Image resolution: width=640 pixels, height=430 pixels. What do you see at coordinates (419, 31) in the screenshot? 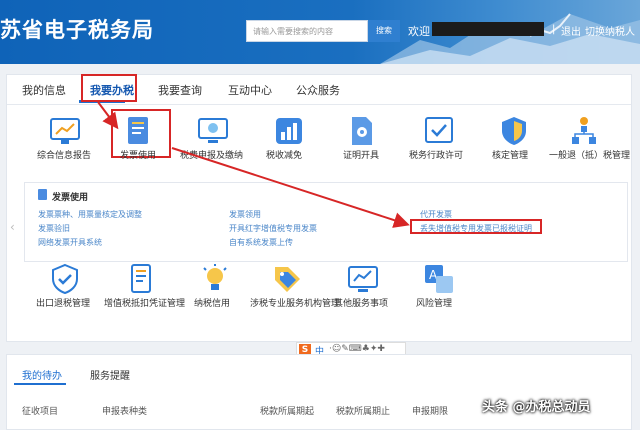
I see `welcome-text: 欢迎` at bounding box center [419, 31].